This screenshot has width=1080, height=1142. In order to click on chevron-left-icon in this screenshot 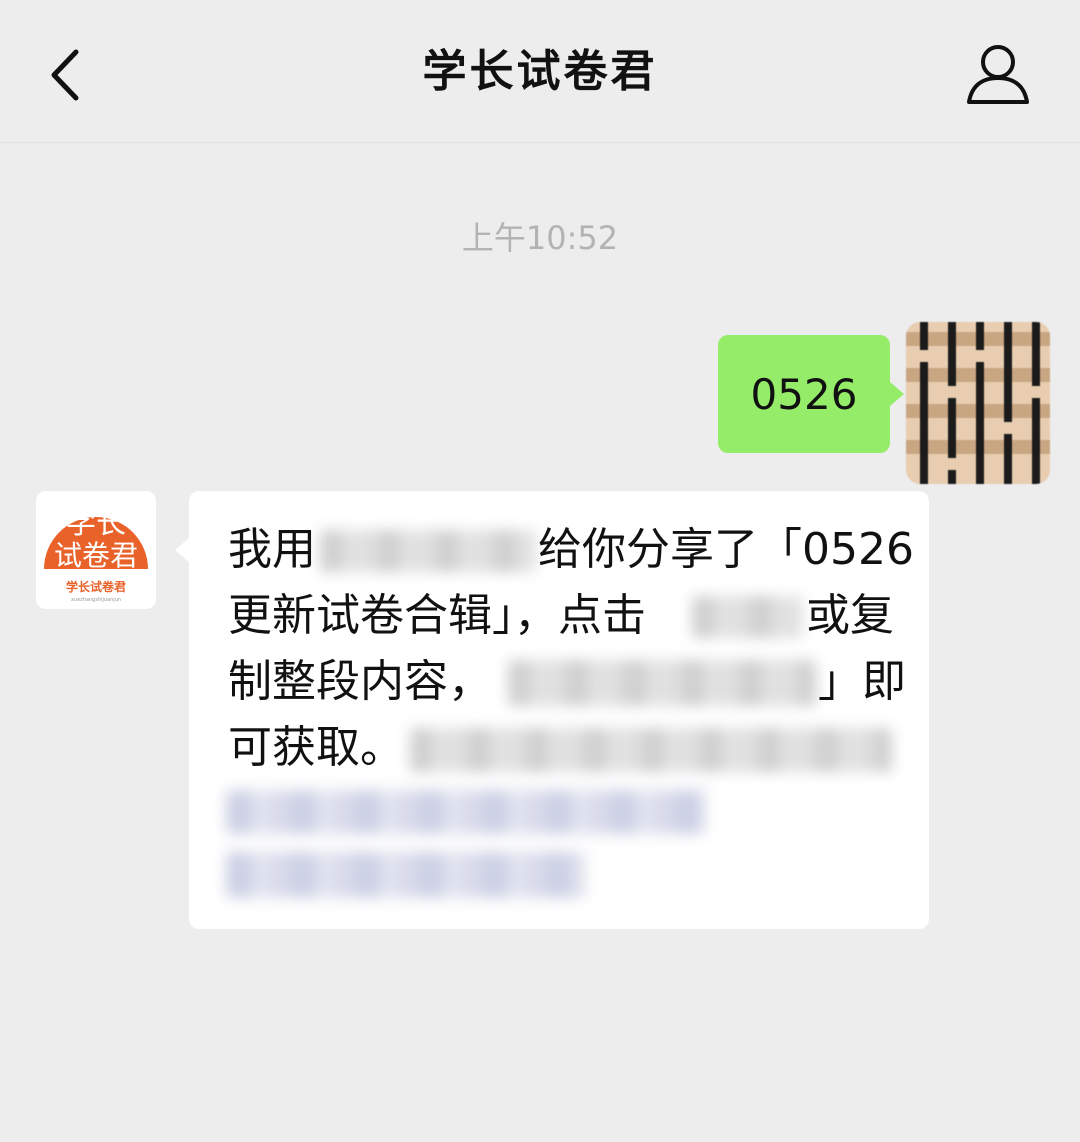, I will do `click(65, 75)`.